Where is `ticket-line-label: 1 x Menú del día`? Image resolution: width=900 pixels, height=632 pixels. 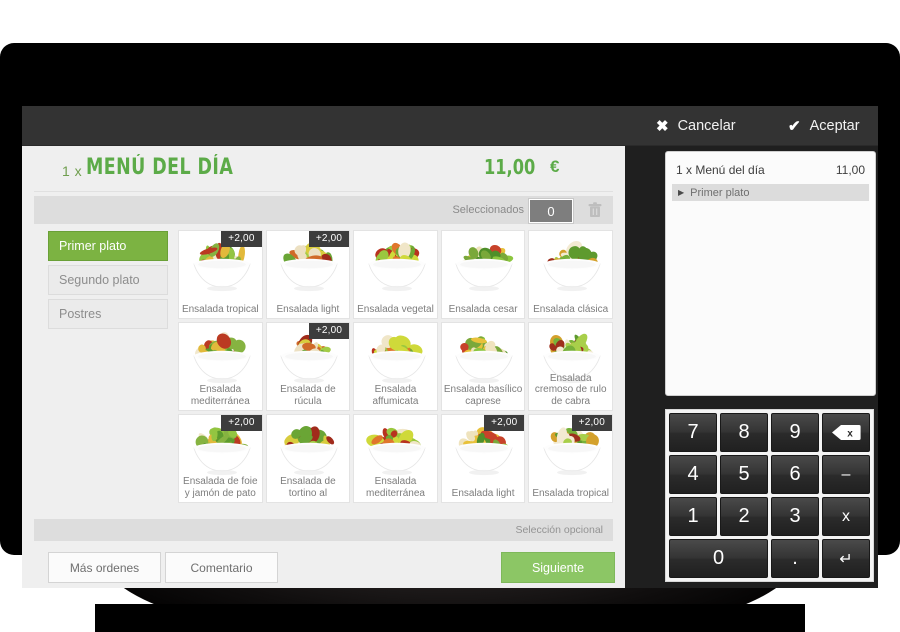
ticket-line-label: 1 x Menú del día is located at coordinates (720, 170).